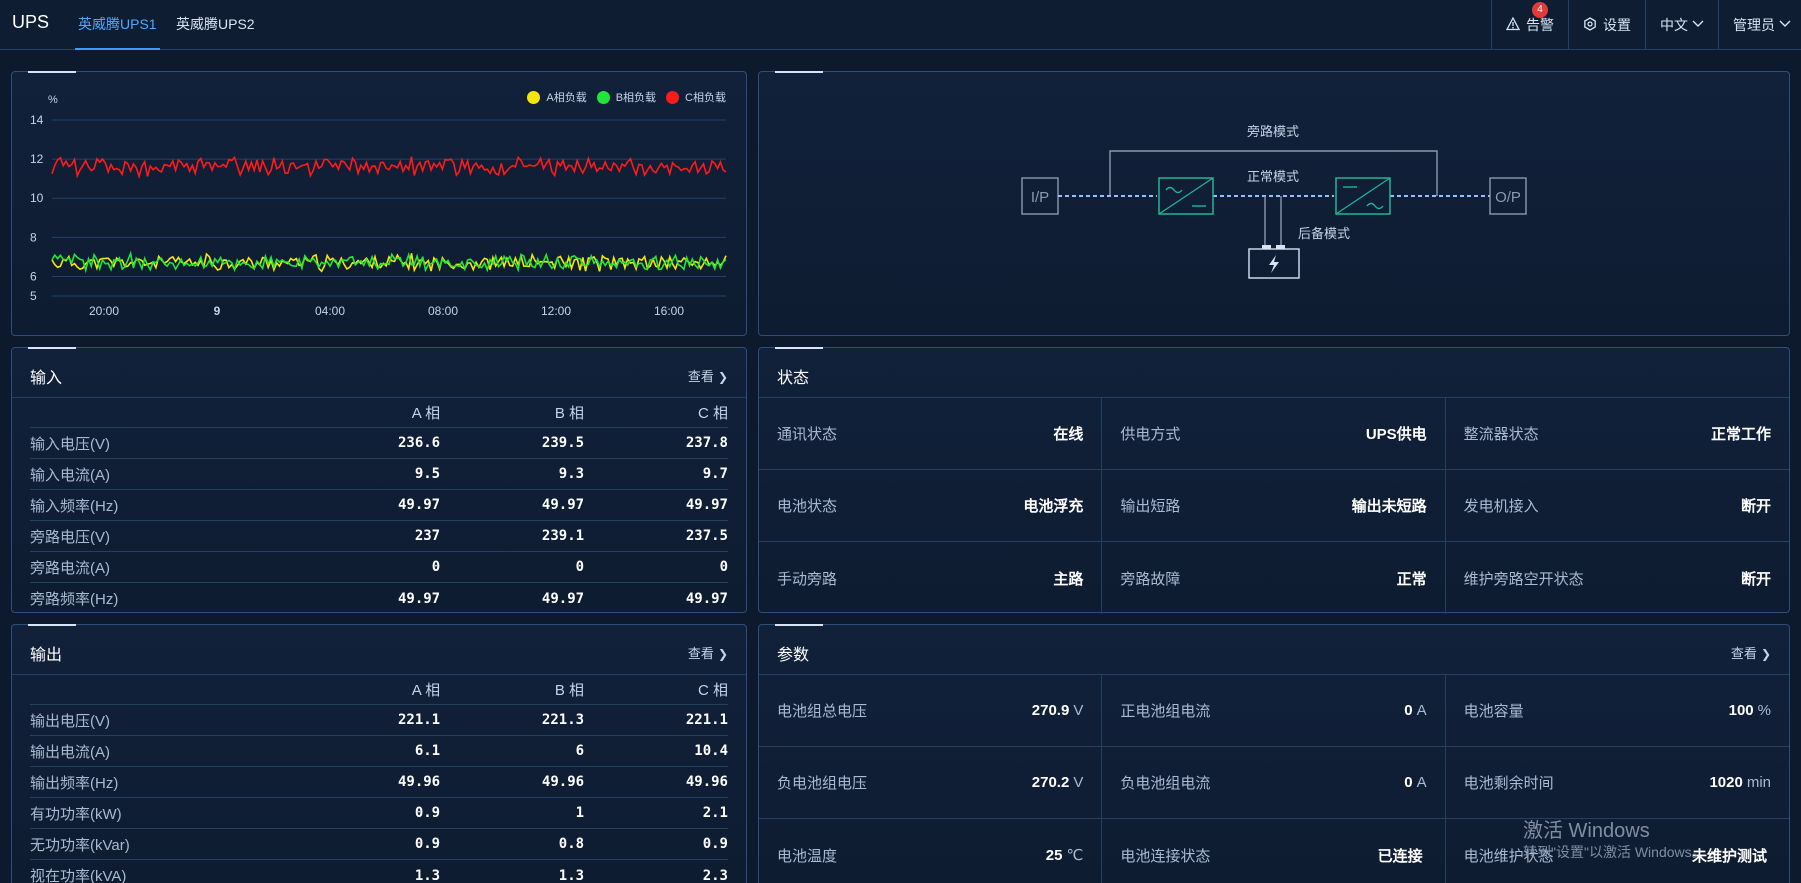 Image resolution: width=1801 pixels, height=883 pixels. Describe the element at coordinates (379, 567) in the screenshot. I see `table-row: 旁路电流(A) 0 0 0` at that location.